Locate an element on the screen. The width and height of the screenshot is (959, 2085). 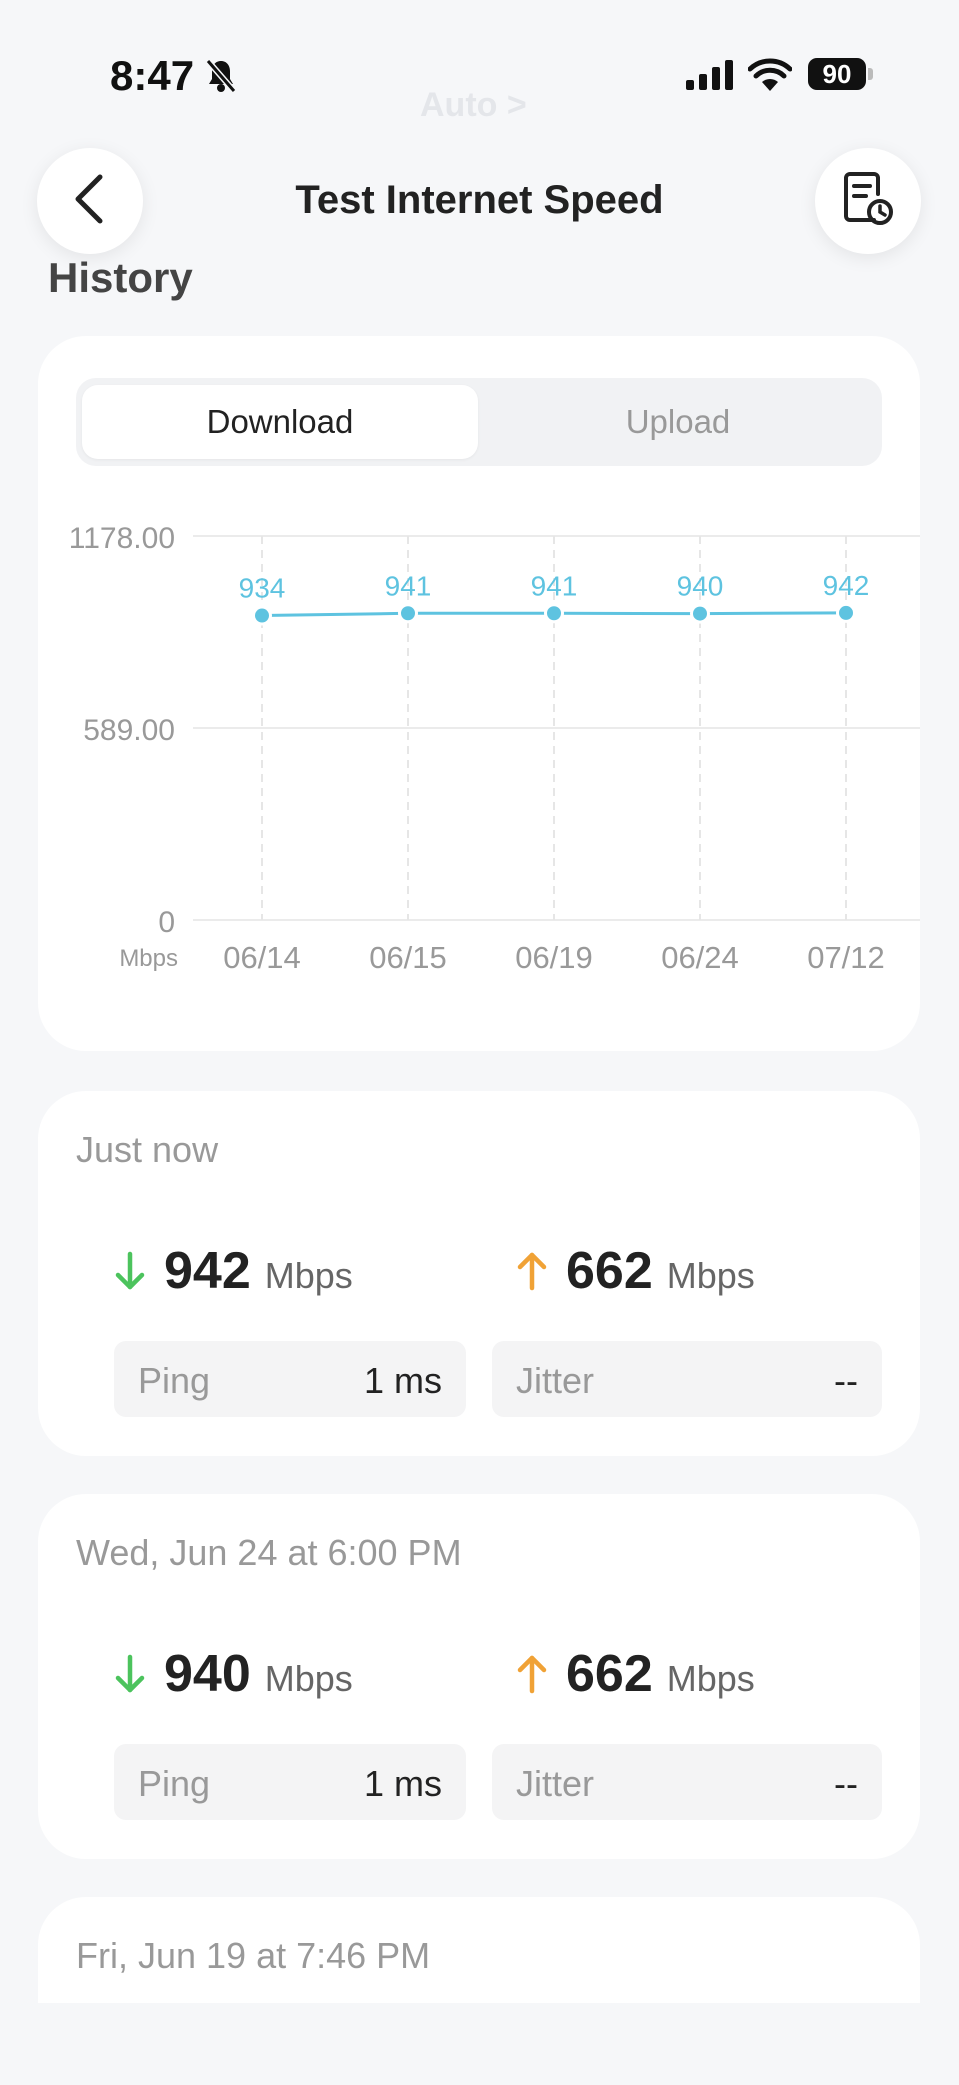
download-speed: 940 Mbps is located at coordinates (233, 1674).